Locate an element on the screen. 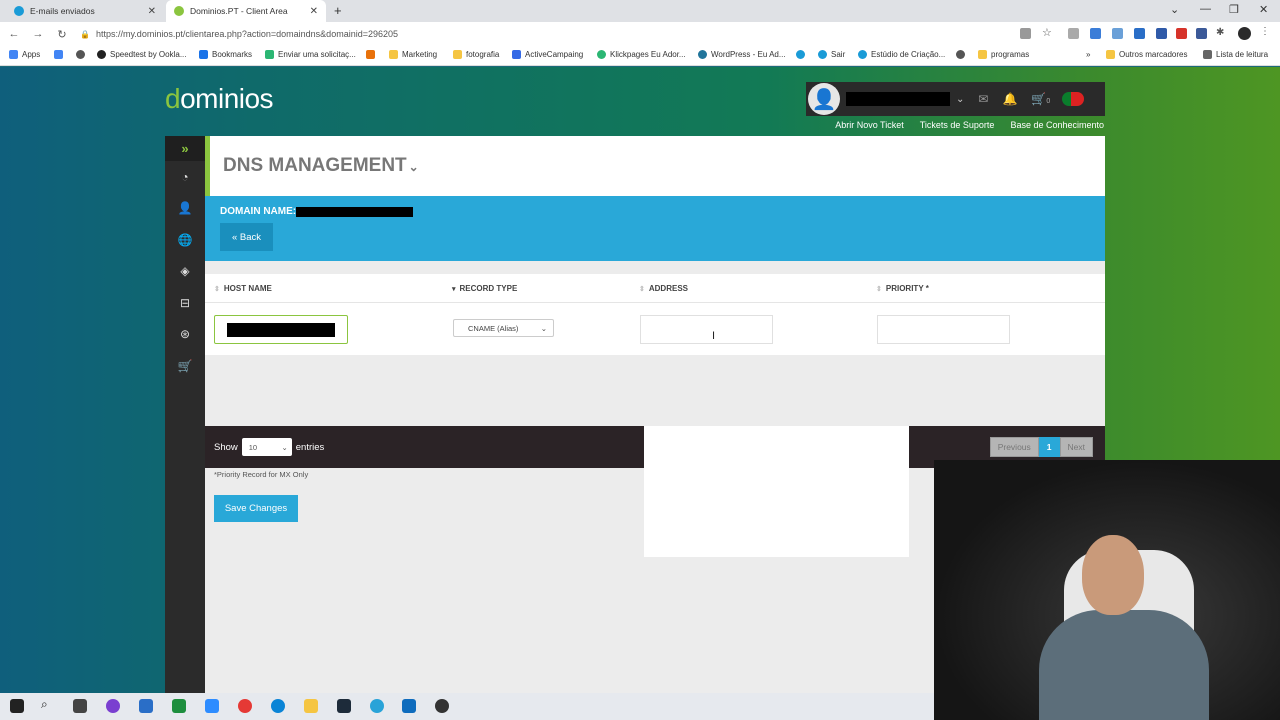  webcam-overlay is located at coordinates (1107, 590).